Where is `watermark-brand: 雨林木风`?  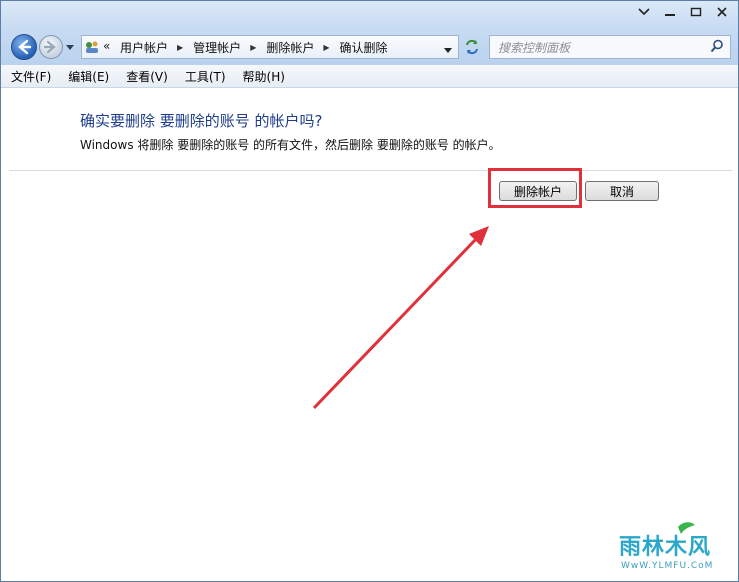
watermark-brand: 雨林木风 is located at coordinates (665, 547).